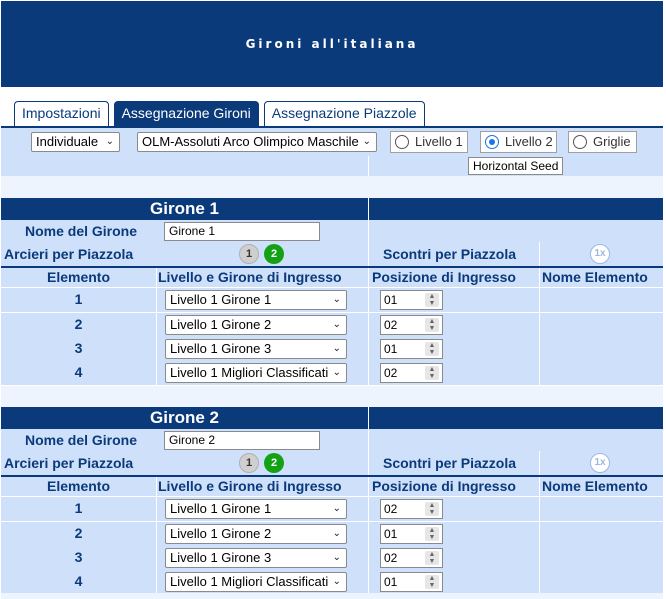 Image resolution: width=666 pixels, height=599 pixels. I want to click on nome-row: Nome del Girone Girone 2, so click(332, 440).